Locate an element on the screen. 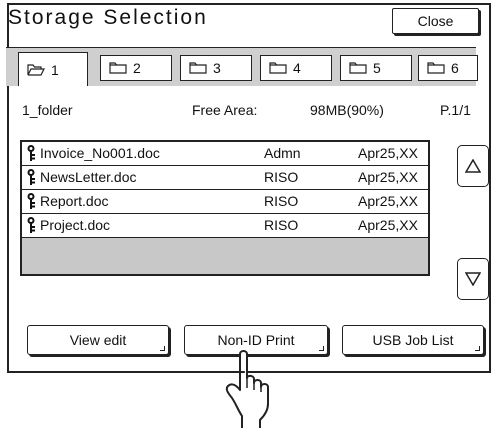  file-row: Report.doc RISO Apr25,XX is located at coordinates (225, 202).